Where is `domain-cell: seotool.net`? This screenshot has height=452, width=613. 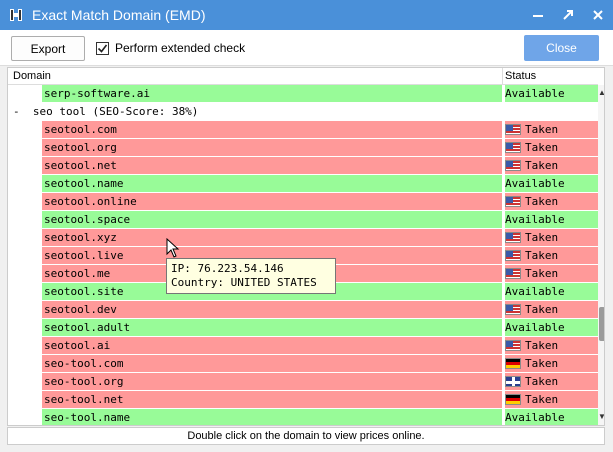
domain-cell: seotool.net is located at coordinates (272, 165).